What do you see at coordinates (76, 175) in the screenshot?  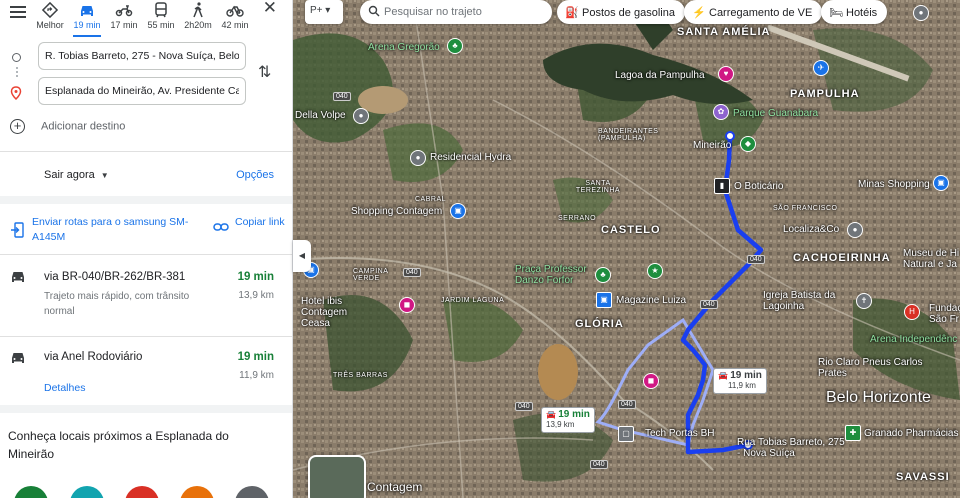 I see `leave-now-dropdown: Sair agora ▼` at bounding box center [76, 175].